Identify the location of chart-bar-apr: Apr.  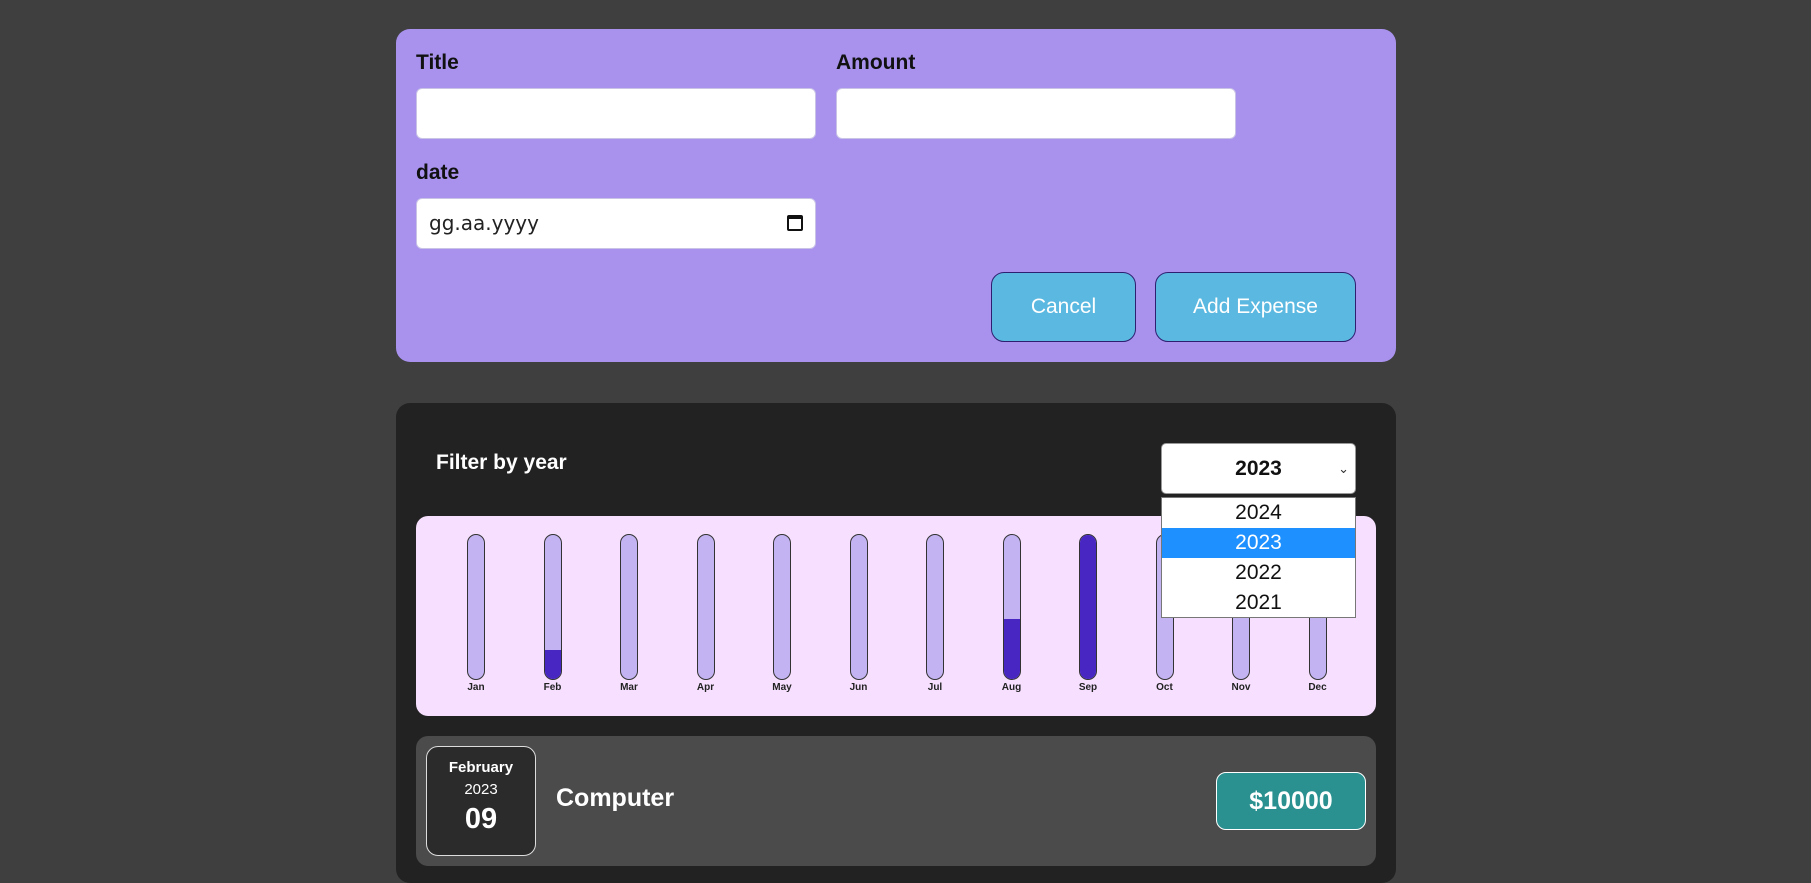
(706, 614).